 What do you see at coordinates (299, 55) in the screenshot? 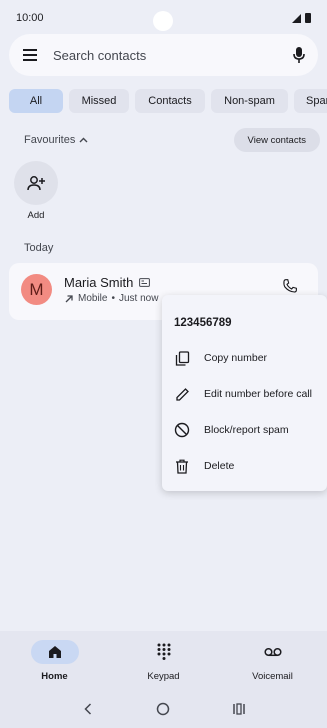
I see `microphone-icon` at bounding box center [299, 55].